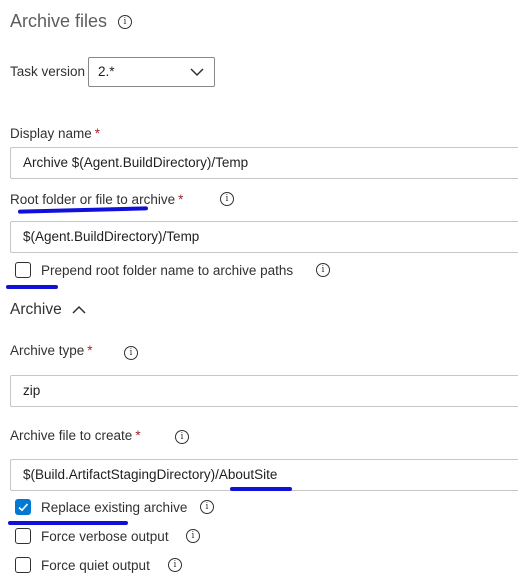 Image resolution: width=518 pixels, height=582 pixels. I want to click on display-name-label: Display name *, so click(55, 134).